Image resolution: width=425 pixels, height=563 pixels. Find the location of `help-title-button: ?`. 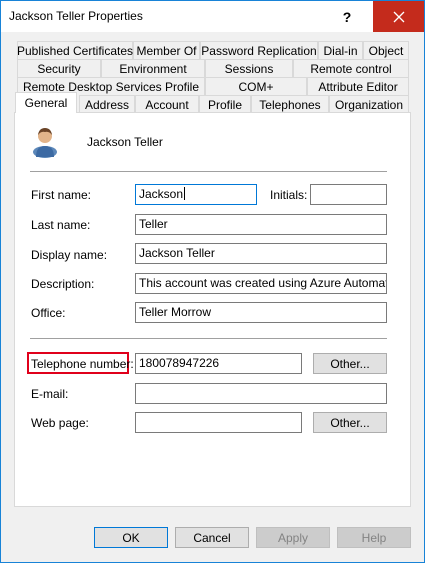

help-title-button: ? is located at coordinates (347, 16).